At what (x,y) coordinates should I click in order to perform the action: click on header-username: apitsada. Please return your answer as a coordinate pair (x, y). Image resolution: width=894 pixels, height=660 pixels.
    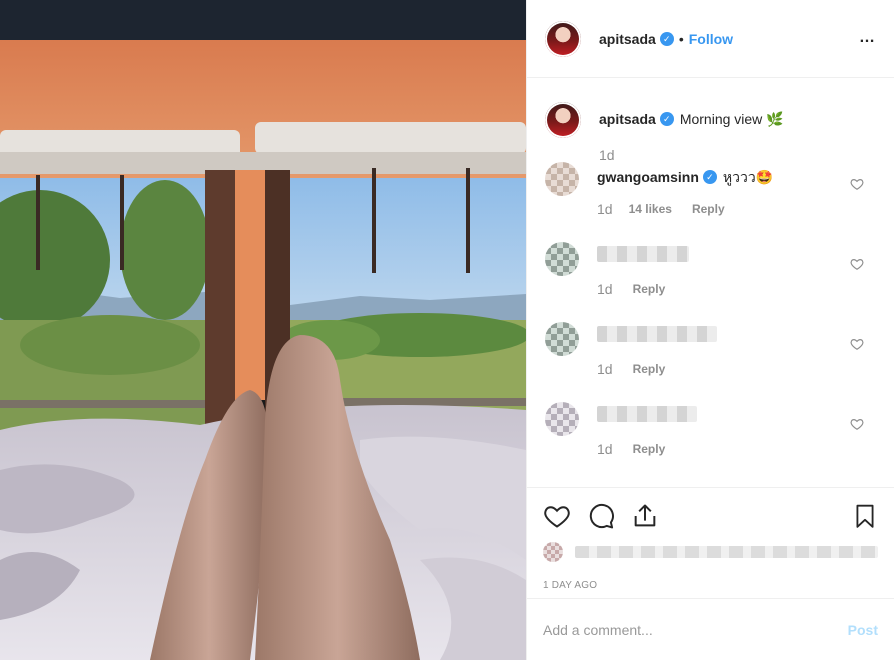
    Looking at the image, I should click on (627, 39).